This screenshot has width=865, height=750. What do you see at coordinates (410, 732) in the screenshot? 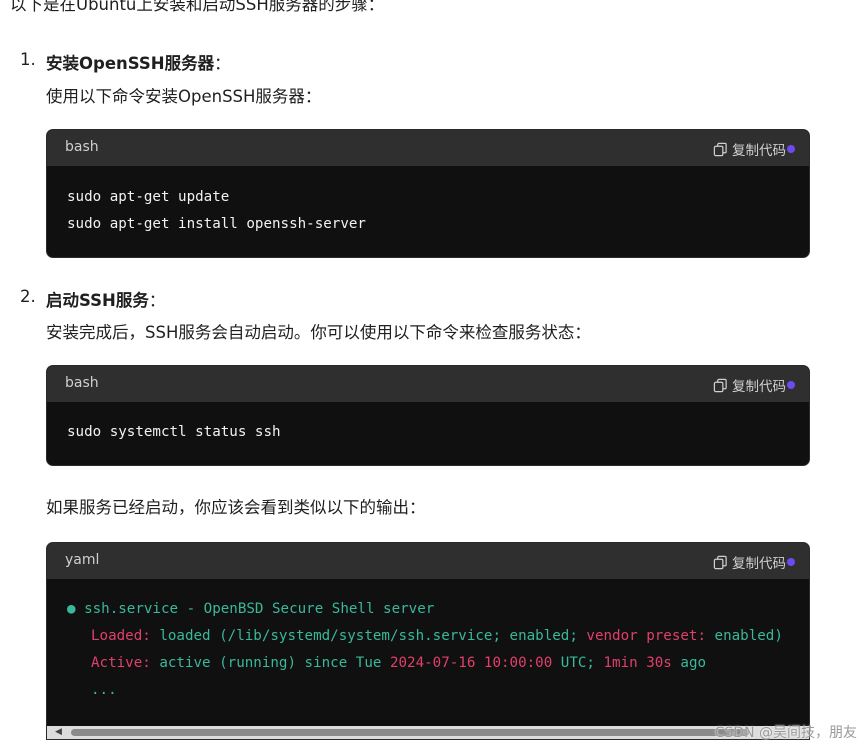
I see `scroll-thumb` at bounding box center [410, 732].